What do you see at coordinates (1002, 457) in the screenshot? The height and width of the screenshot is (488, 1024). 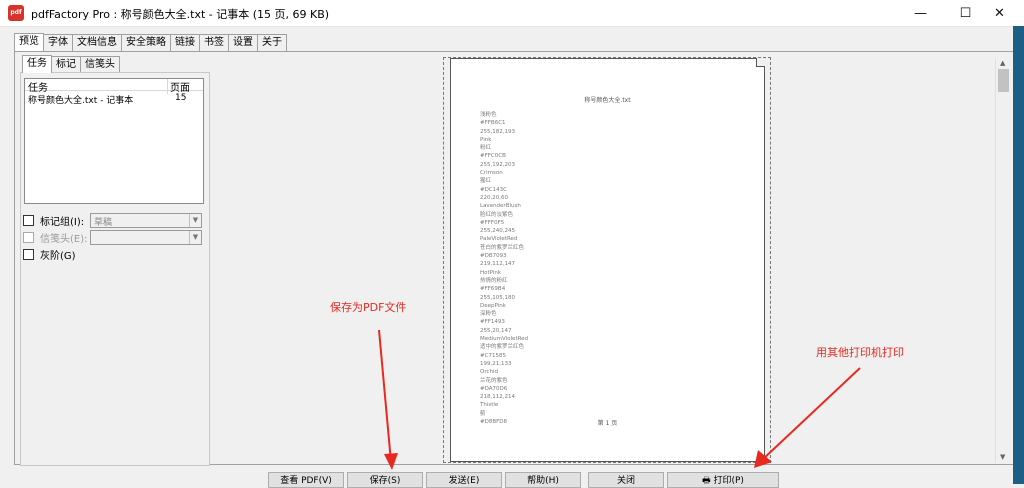 I see `scroll-down-icon: ▼` at bounding box center [1002, 457].